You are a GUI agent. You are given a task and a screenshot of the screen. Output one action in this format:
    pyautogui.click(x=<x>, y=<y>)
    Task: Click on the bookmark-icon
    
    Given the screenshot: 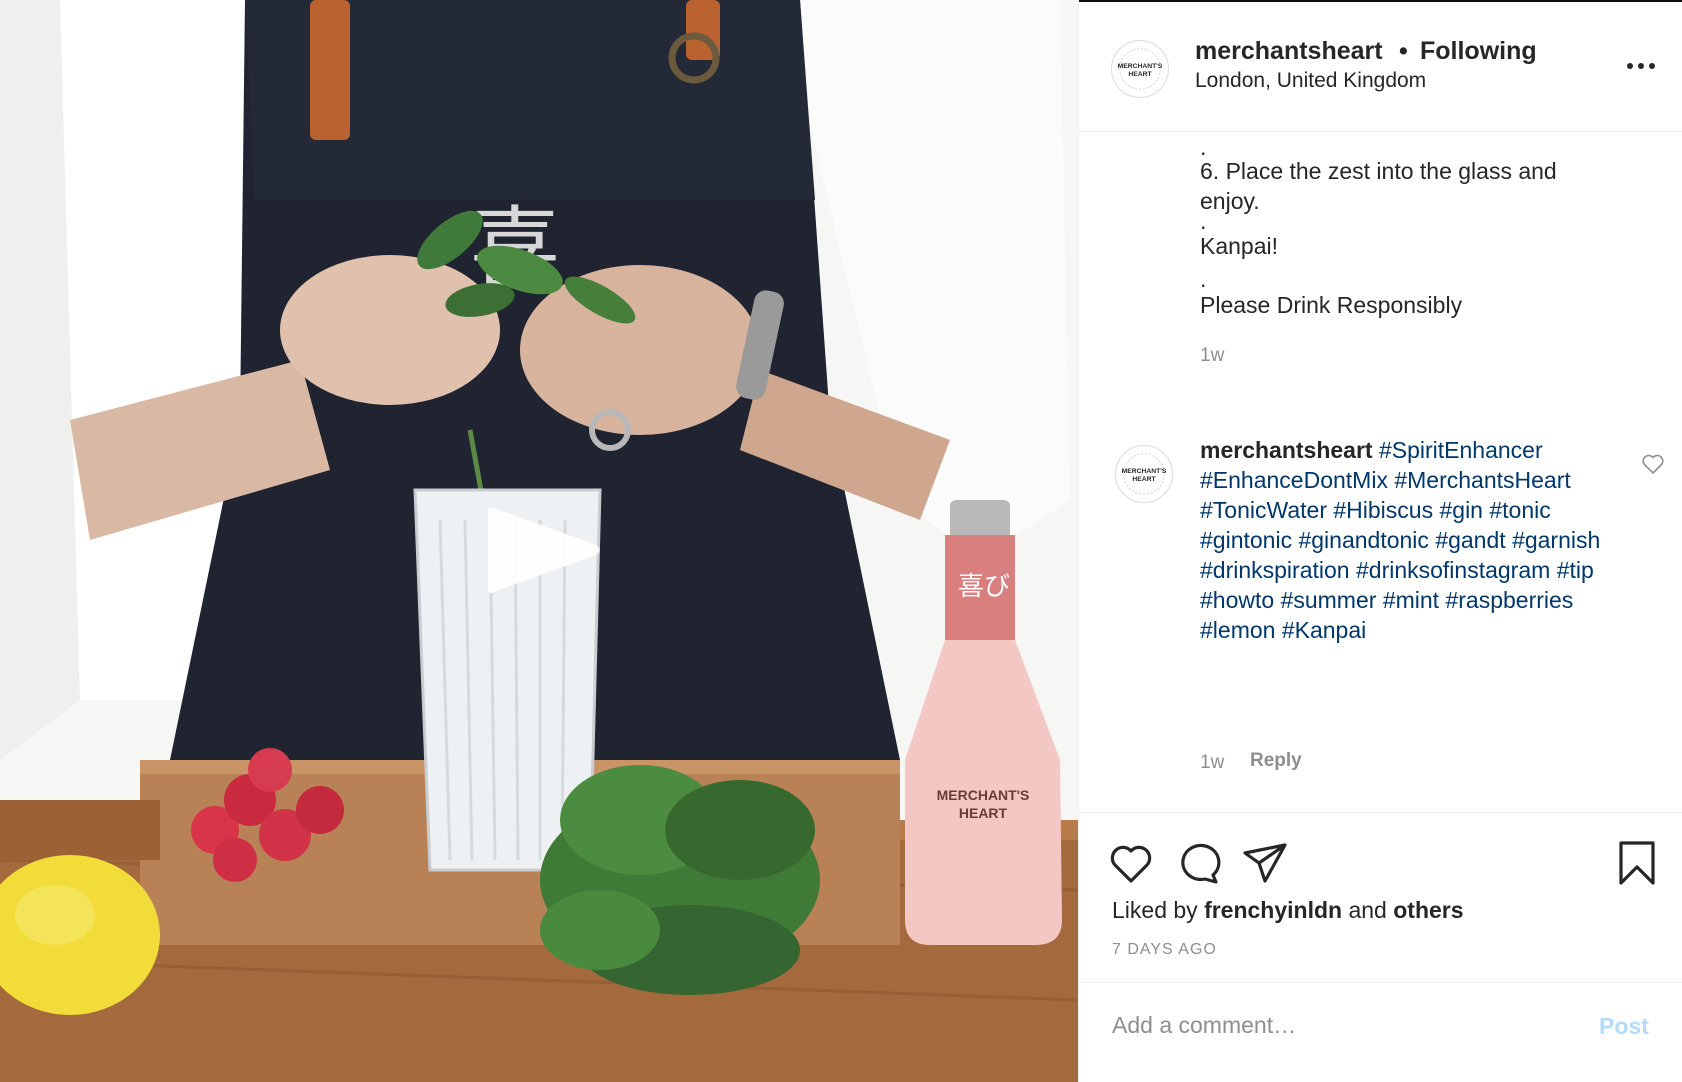 What is the action you would take?
    pyautogui.click(x=1637, y=863)
    